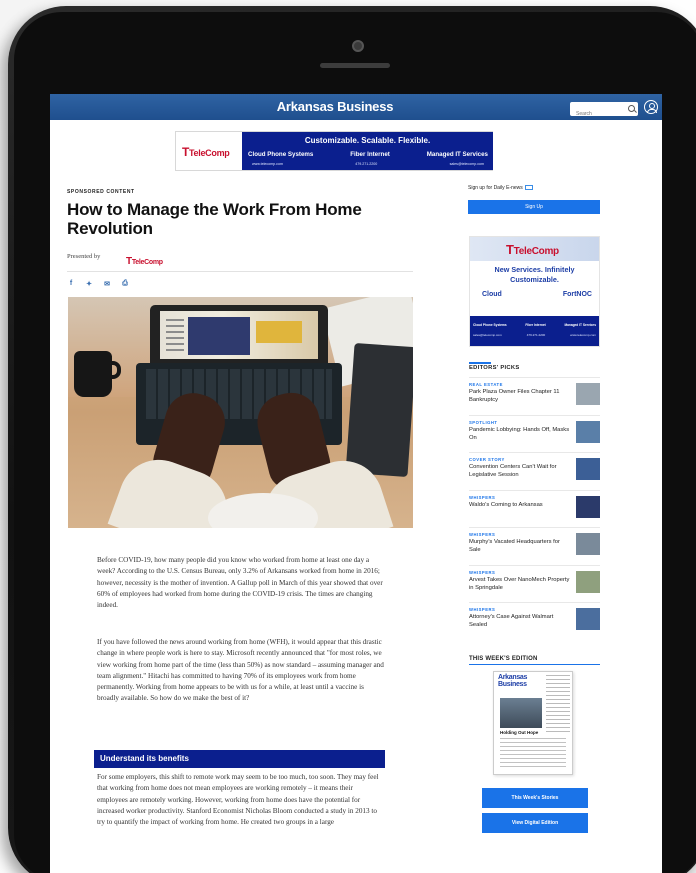 The width and height of the screenshot is (696, 873). Describe the element at coordinates (84, 256) in the screenshot. I see `presented-by-label: Presented by` at that location.